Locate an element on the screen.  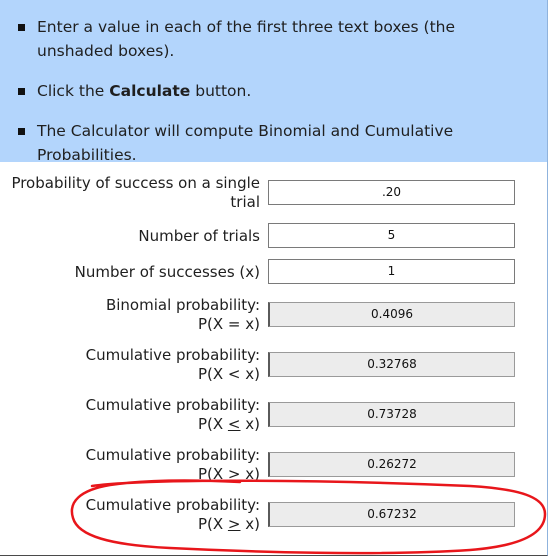
successes-input: 1 is located at coordinates (391, 271).